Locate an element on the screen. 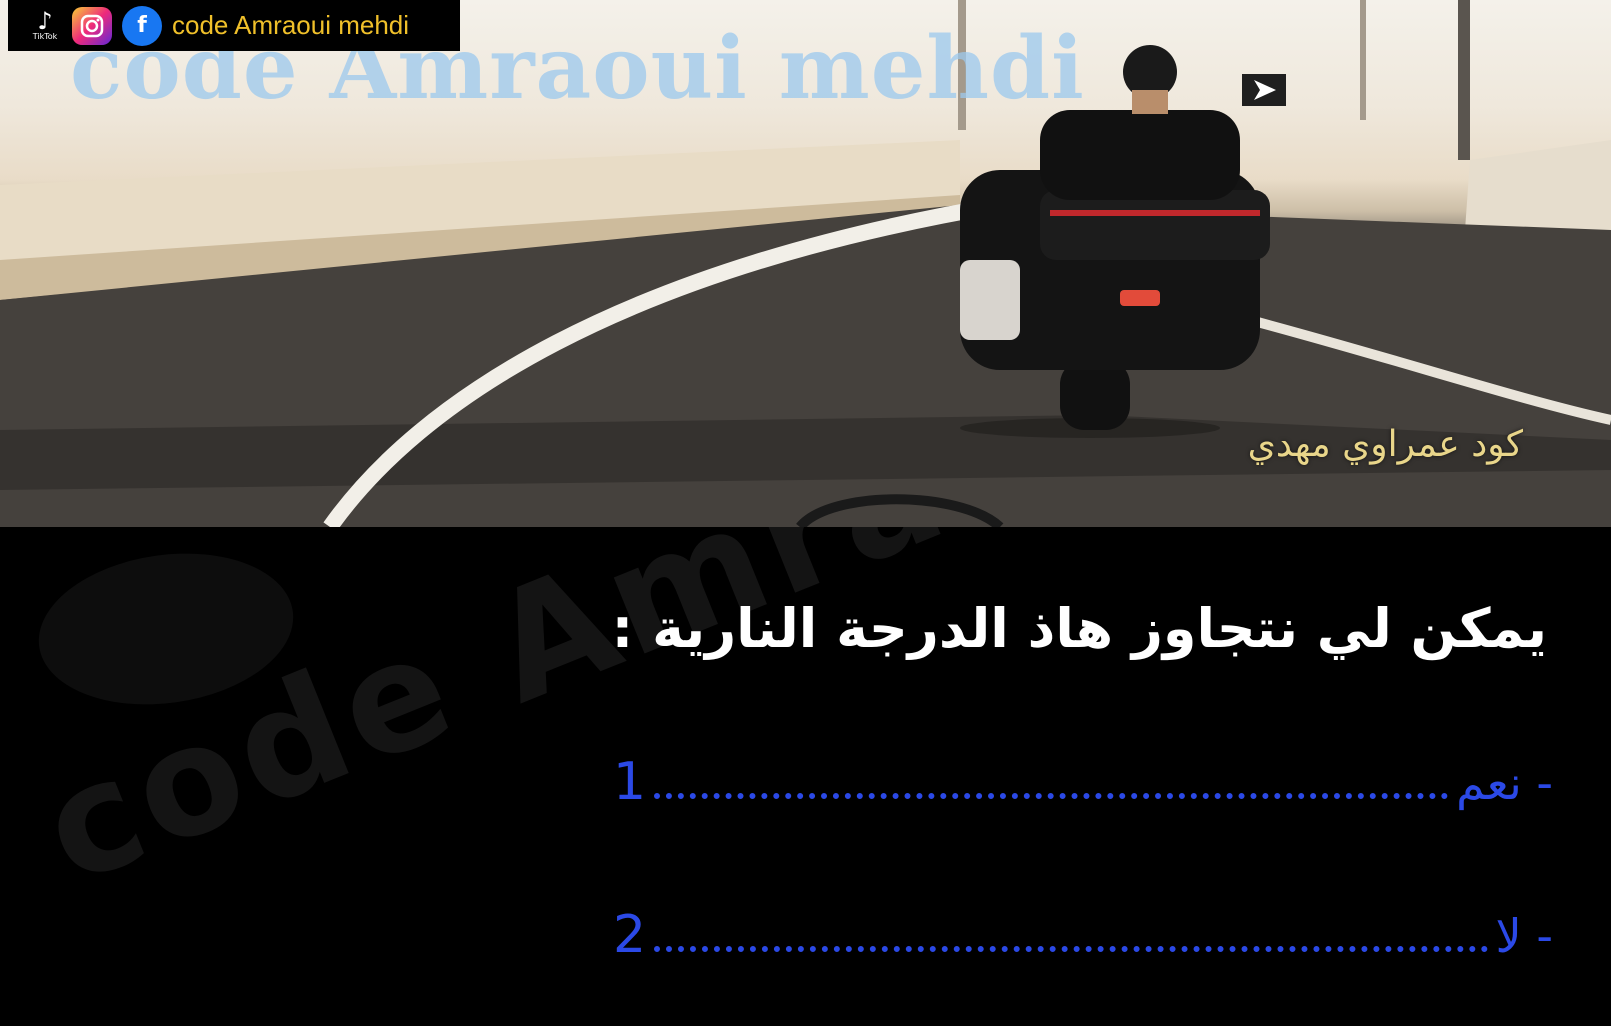 This screenshot has height=1026, width=1611. social-badge: ♪ TikTok f code Amraoui mehdi is located at coordinates (234, 25).